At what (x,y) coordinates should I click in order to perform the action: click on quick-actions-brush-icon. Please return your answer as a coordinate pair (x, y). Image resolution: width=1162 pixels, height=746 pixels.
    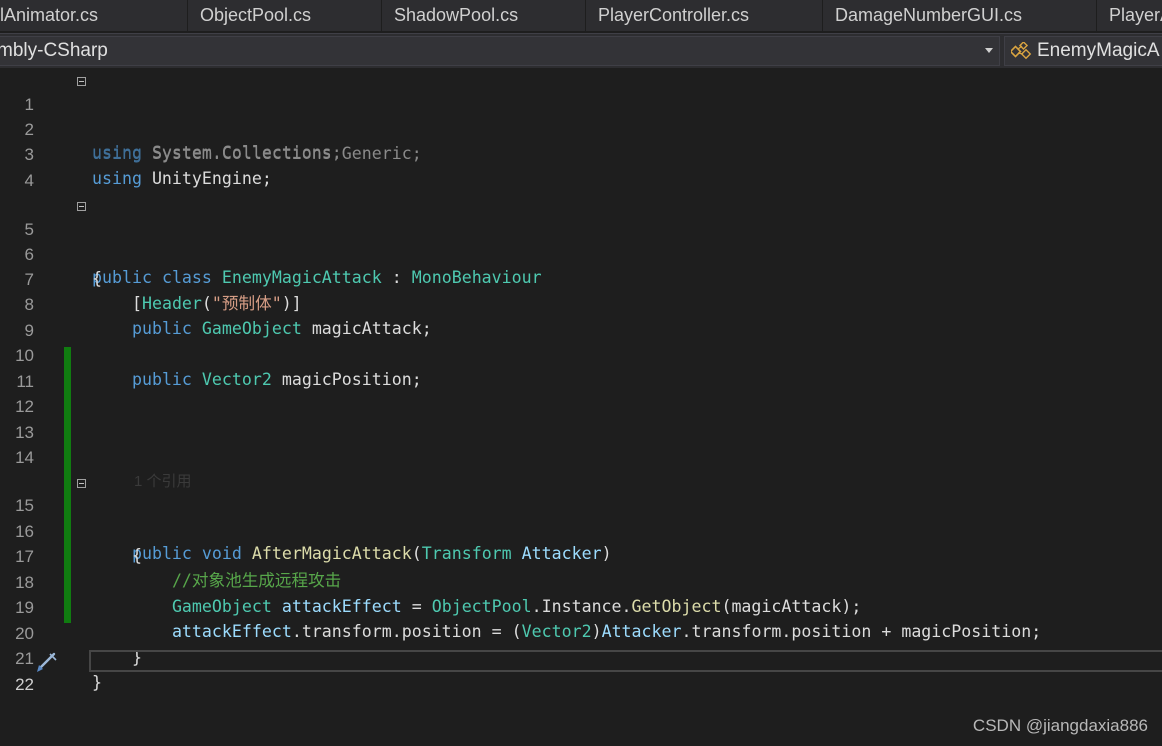
    Looking at the image, I should click on (47, 664).